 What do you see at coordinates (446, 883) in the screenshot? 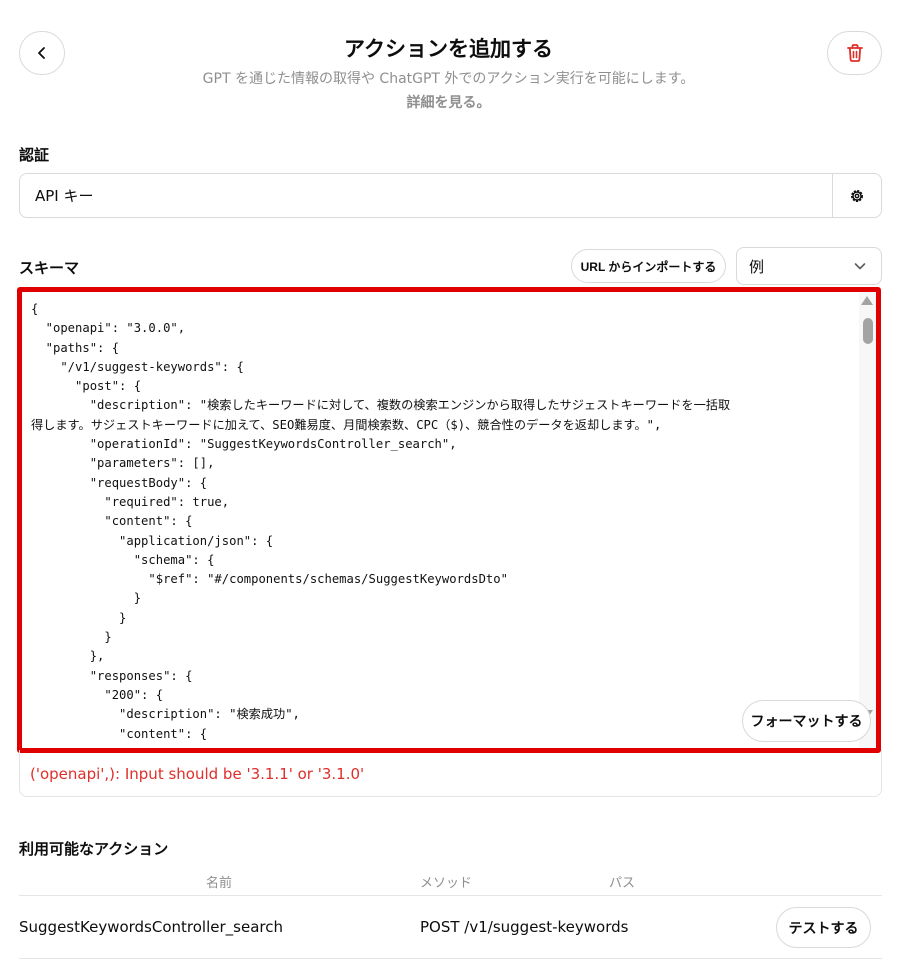
I see `column-header-method: メソッド` at bounding box center [446, 883].